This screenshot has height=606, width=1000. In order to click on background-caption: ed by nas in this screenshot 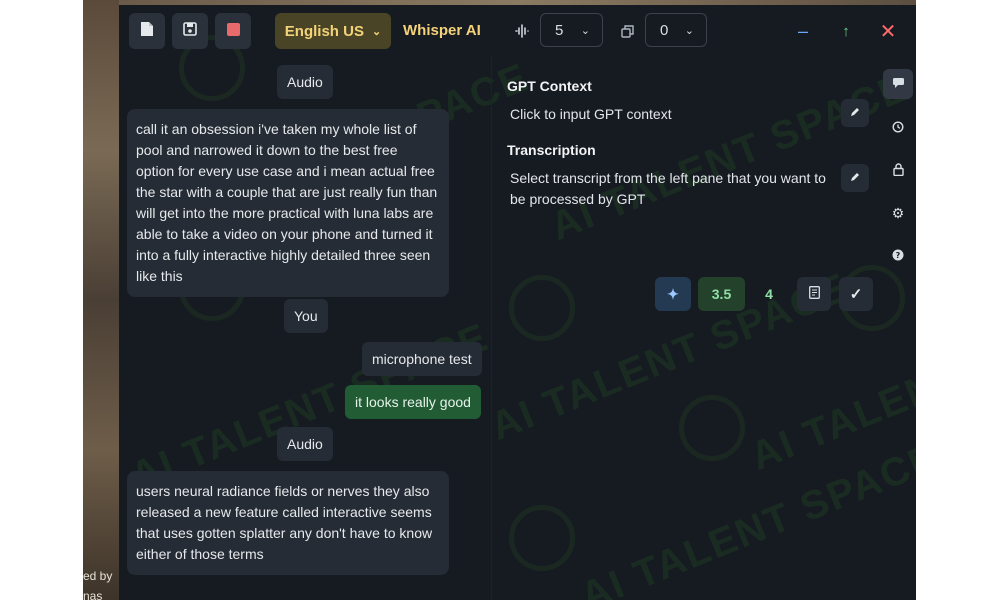, I will do `click(101, 586)`.